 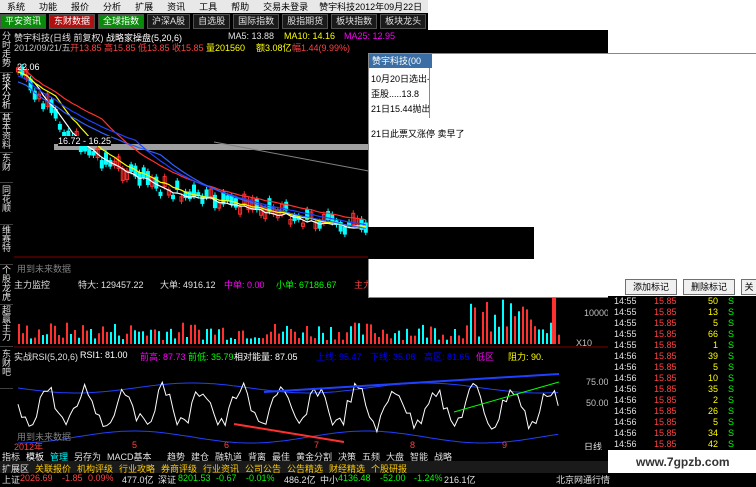 What do you see at coordinates (6, 205) in the screenshot?
I see `sidebar-tab-10jqka: 同花顺` at bounding box center [6, 205].